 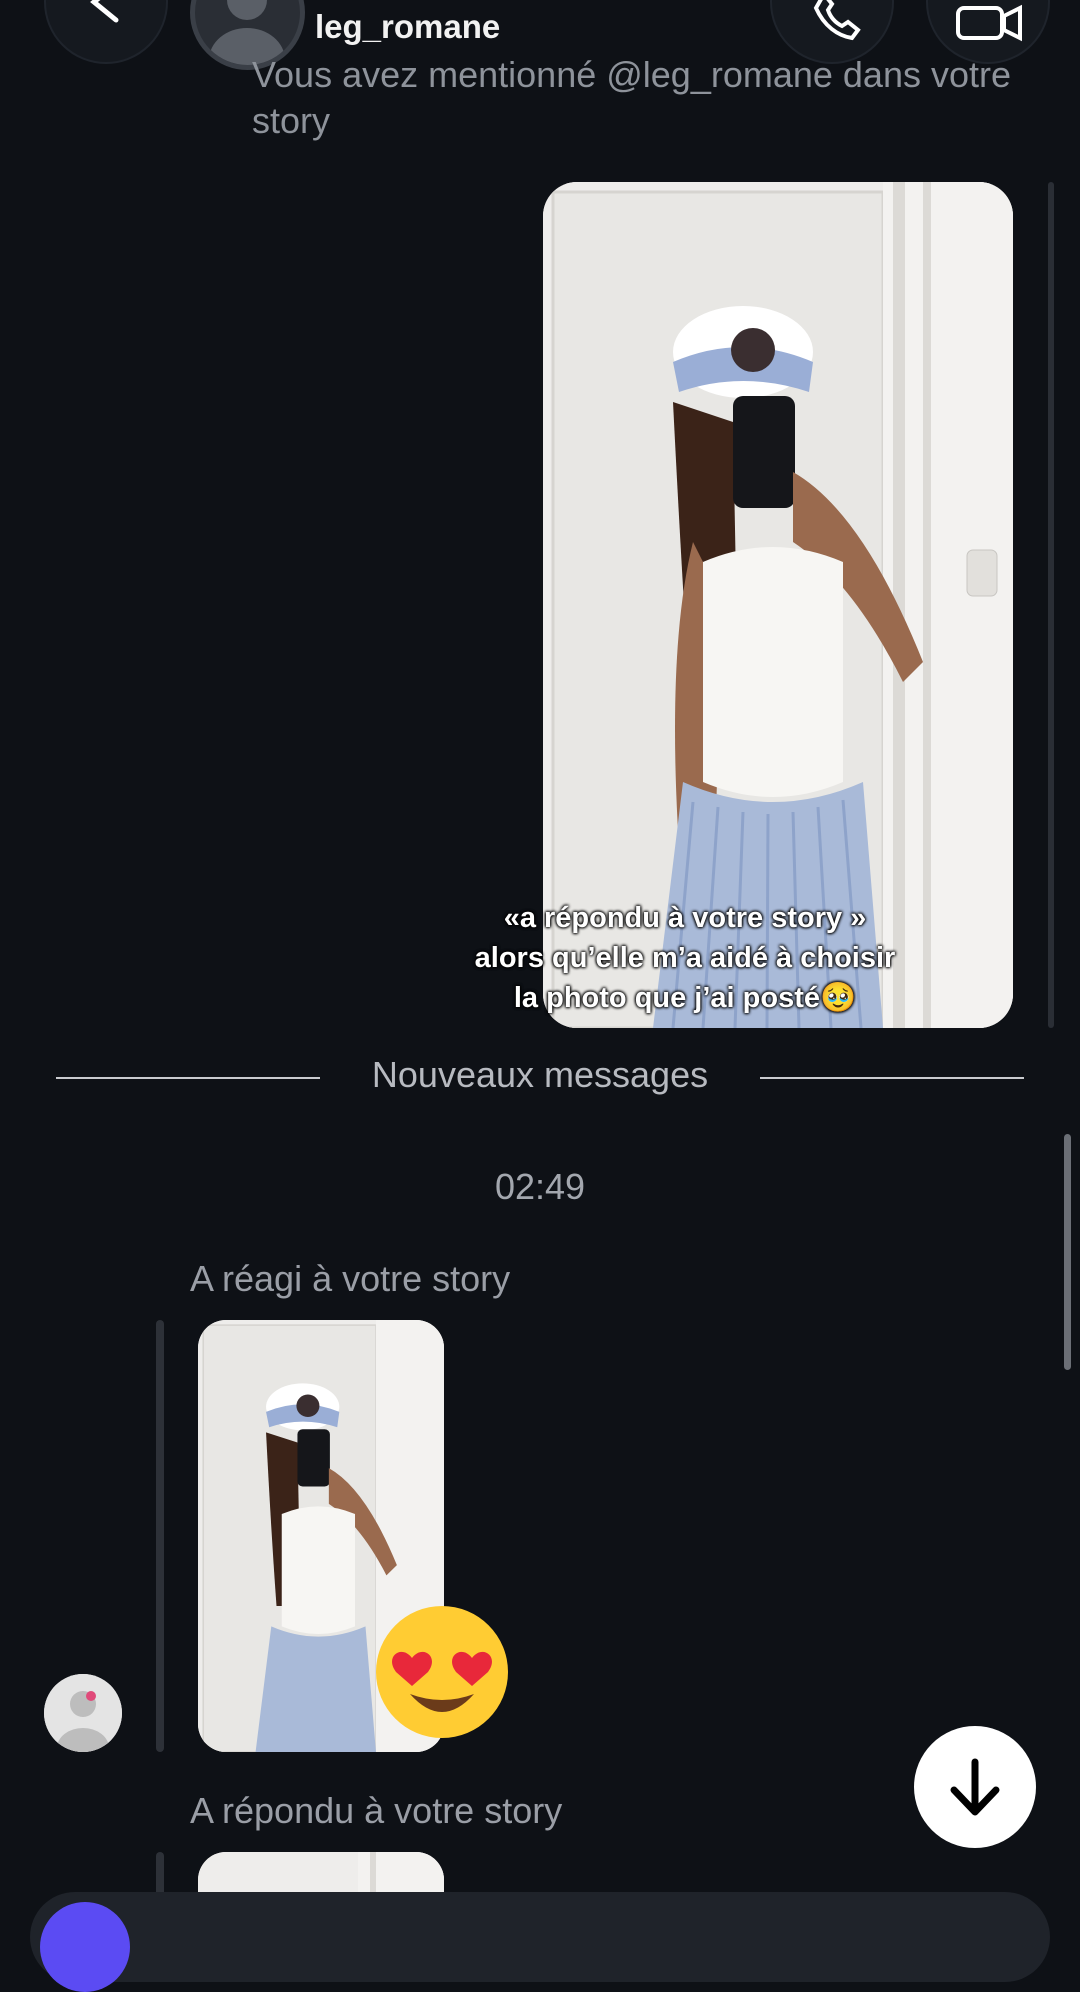 What do you see at coordinates (540, 1937) in the screenshot?
I see `message-composer` at bounding box center [540, 1937].